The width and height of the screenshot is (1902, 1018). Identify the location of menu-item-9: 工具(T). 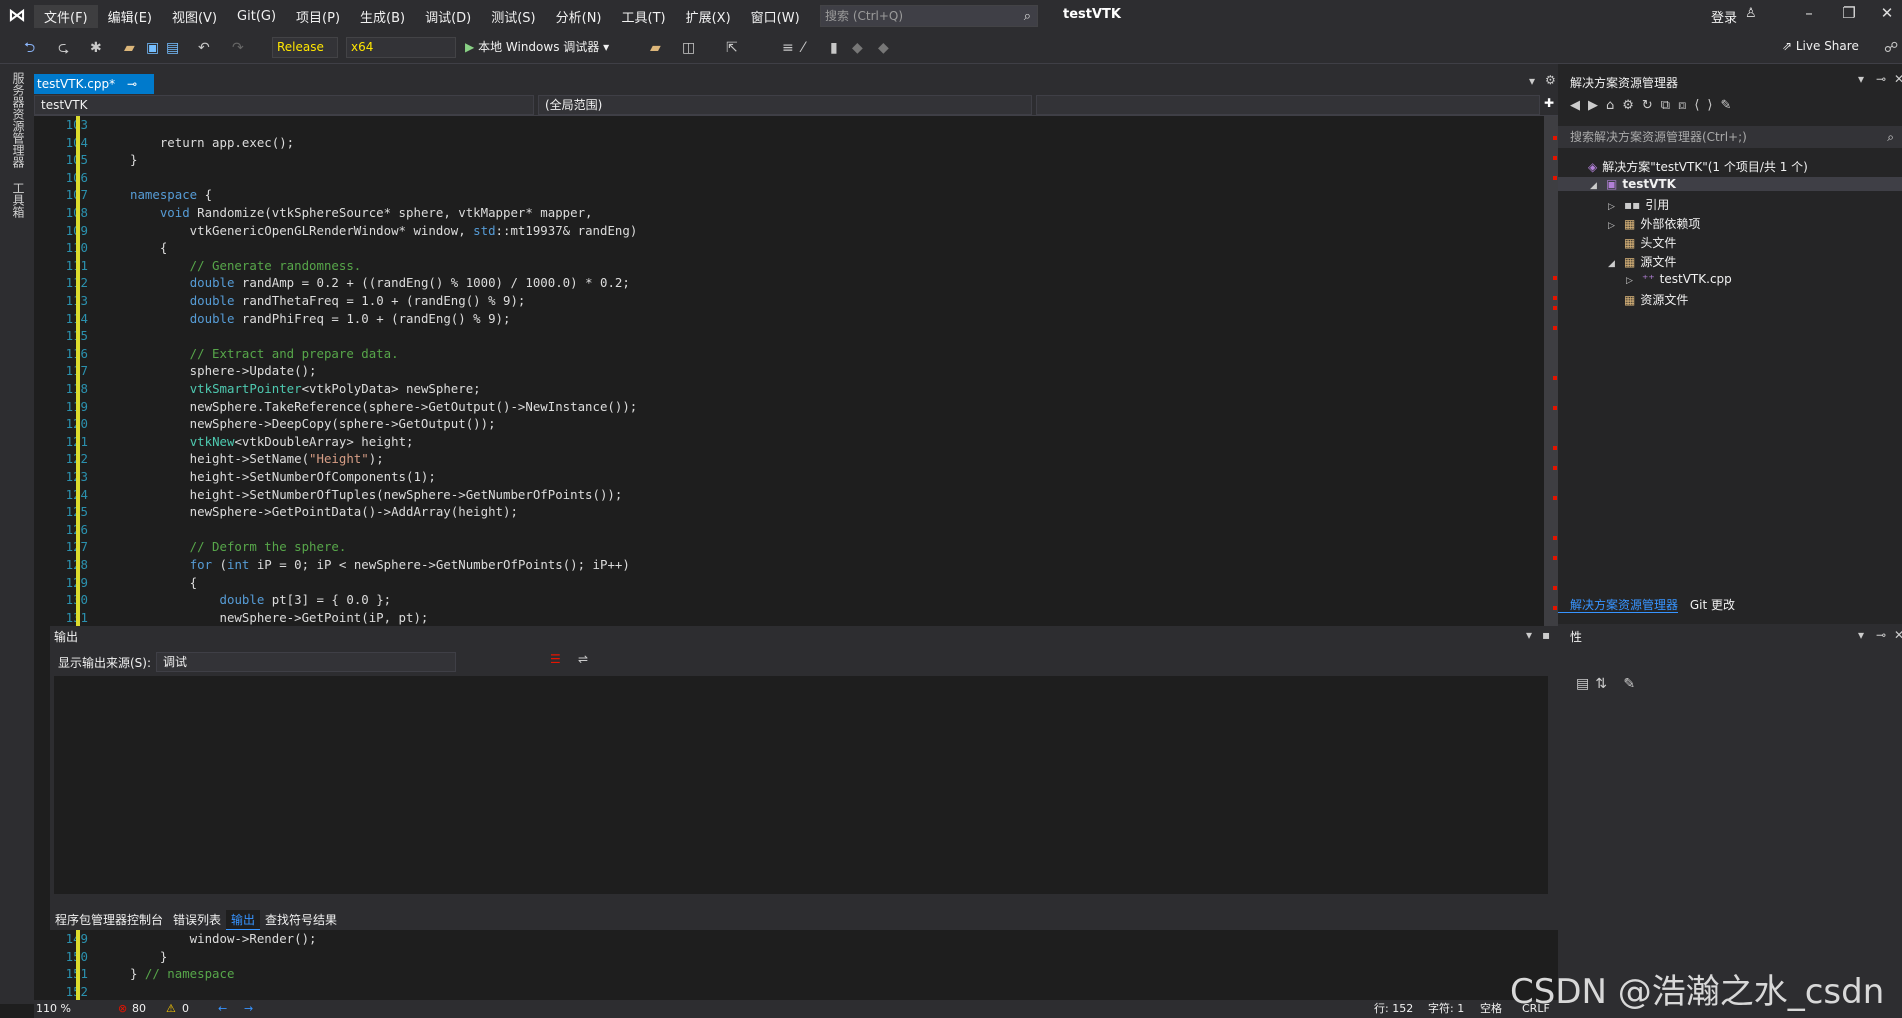
(644, 16).